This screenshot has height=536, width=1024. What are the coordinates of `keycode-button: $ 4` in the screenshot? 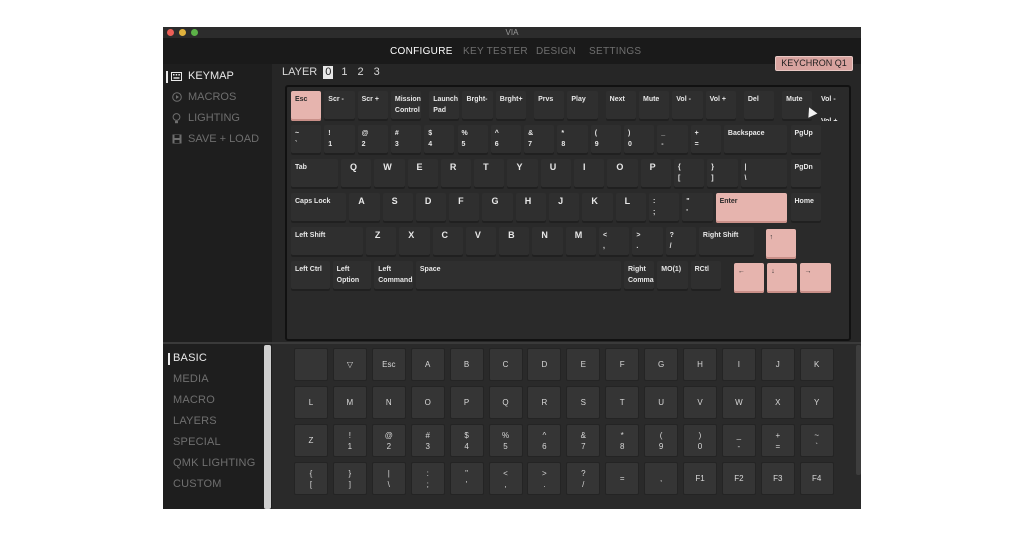 It's located at (466, 440).